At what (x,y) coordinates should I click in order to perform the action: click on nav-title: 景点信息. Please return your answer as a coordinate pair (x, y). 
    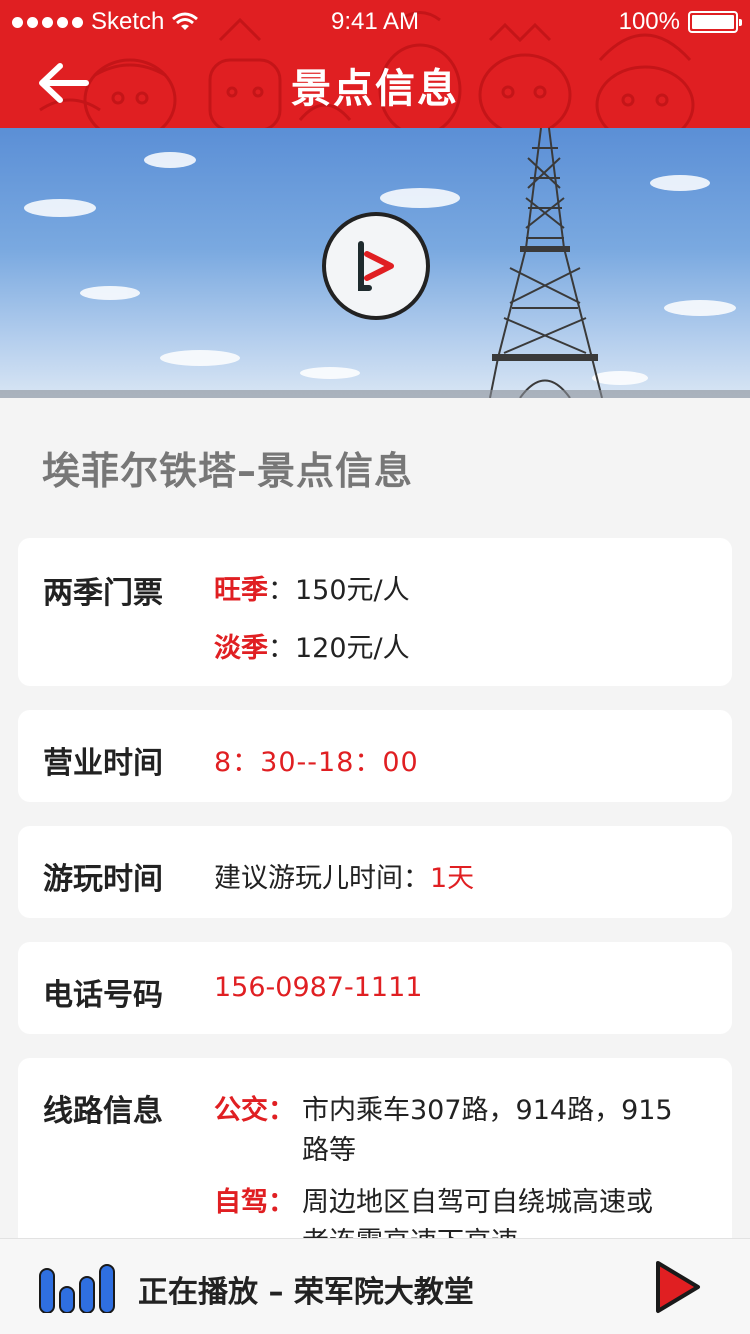
    Looking at the image, I should click on (375, 89).